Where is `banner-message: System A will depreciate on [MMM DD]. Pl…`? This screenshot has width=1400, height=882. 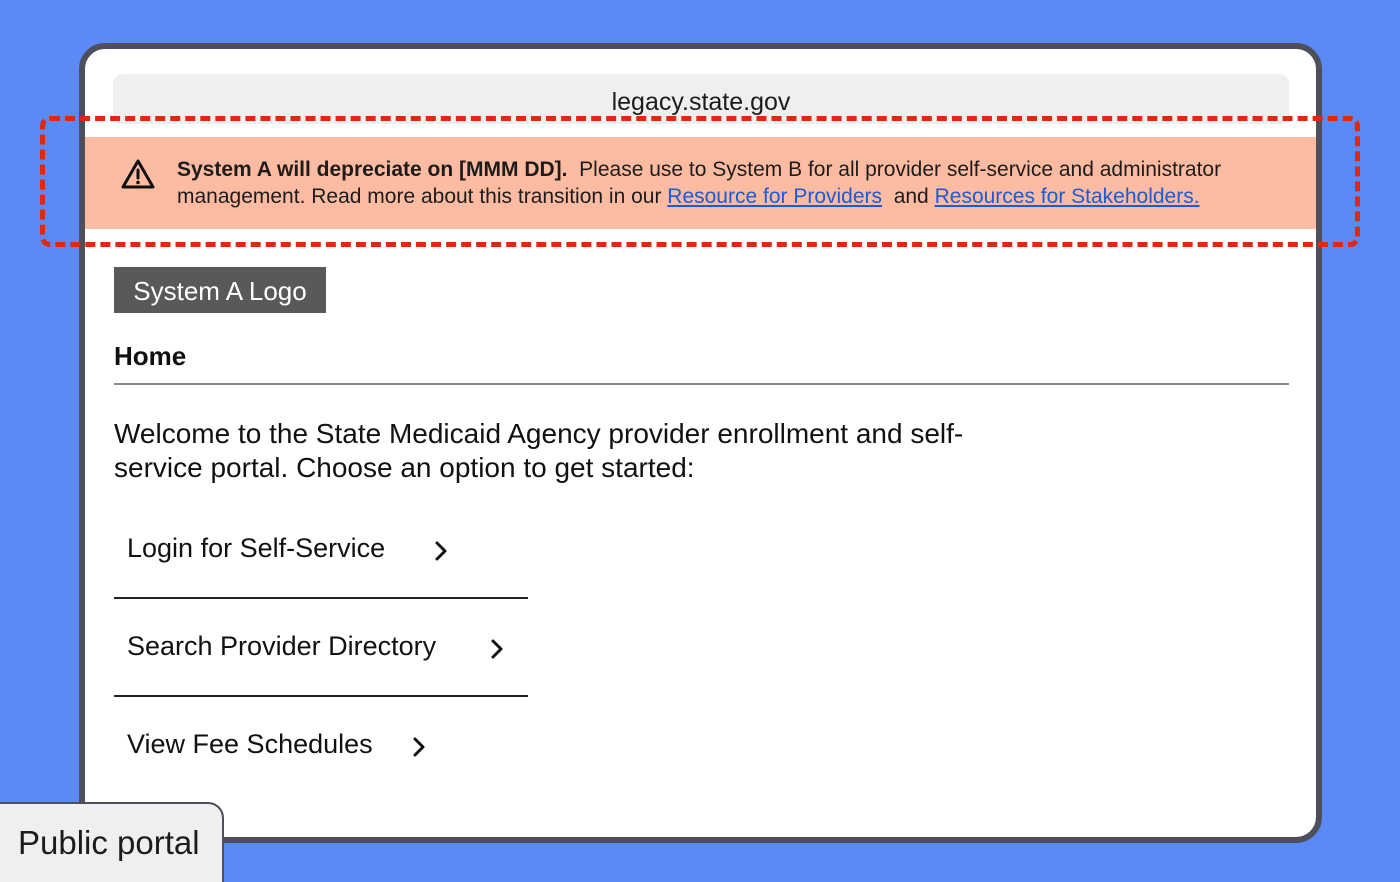 banner-message: System A will depreciate on [MMM DD]. Pl… is located at coordinates (737, 183).